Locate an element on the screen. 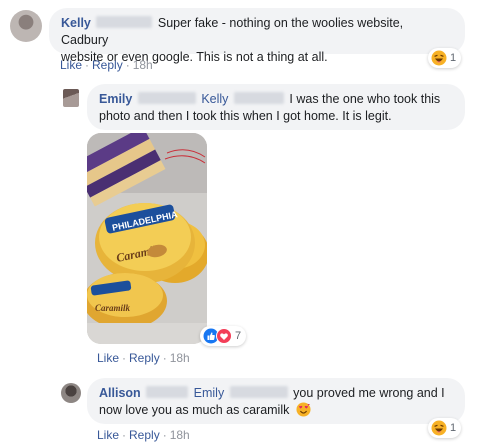 Image resolution: width=495 pixels, height=448 pixels. heart-eyes-face-icon is located at coordinates (303, 409).